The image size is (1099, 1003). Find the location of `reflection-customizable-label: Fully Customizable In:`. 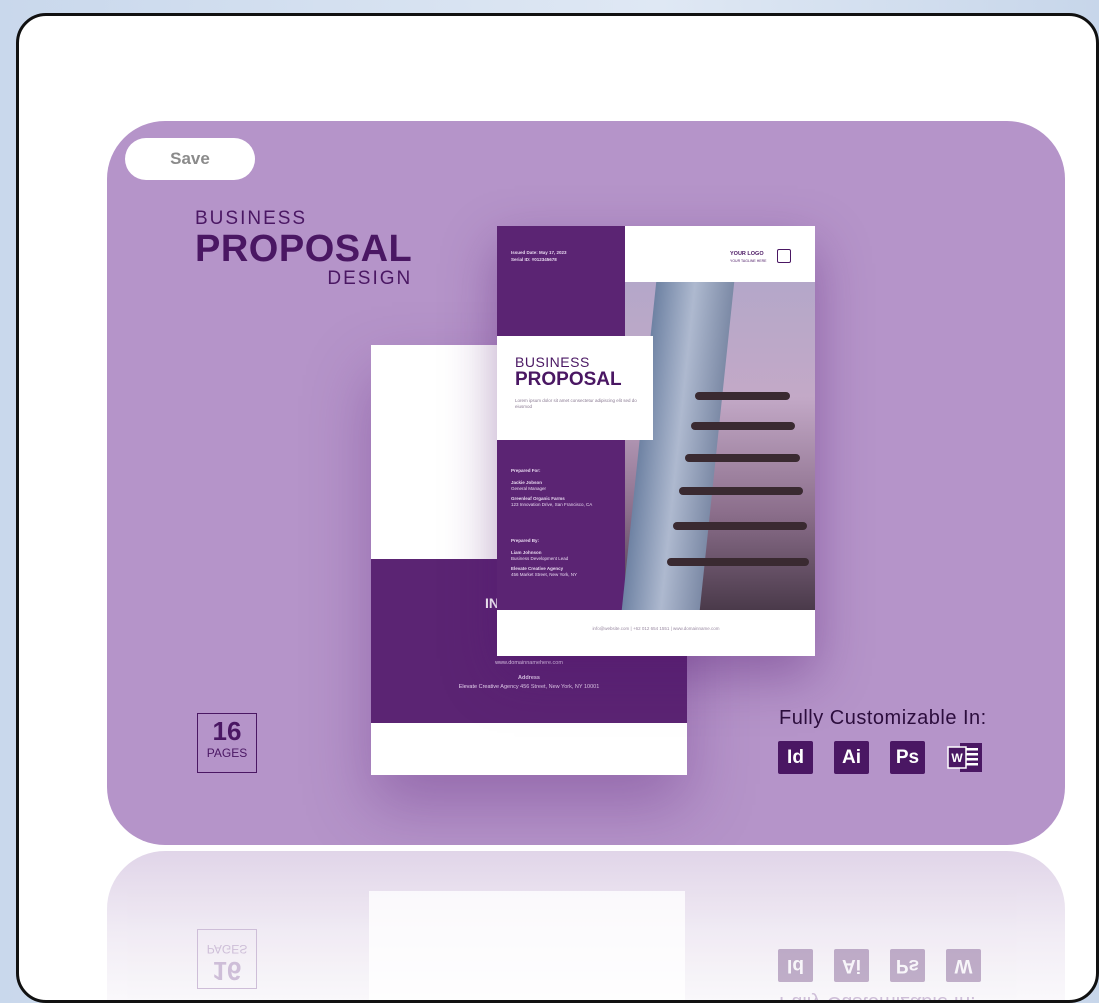

reflection-customizable-label: Fully Customizable In: is located at coordinates (877, 997).